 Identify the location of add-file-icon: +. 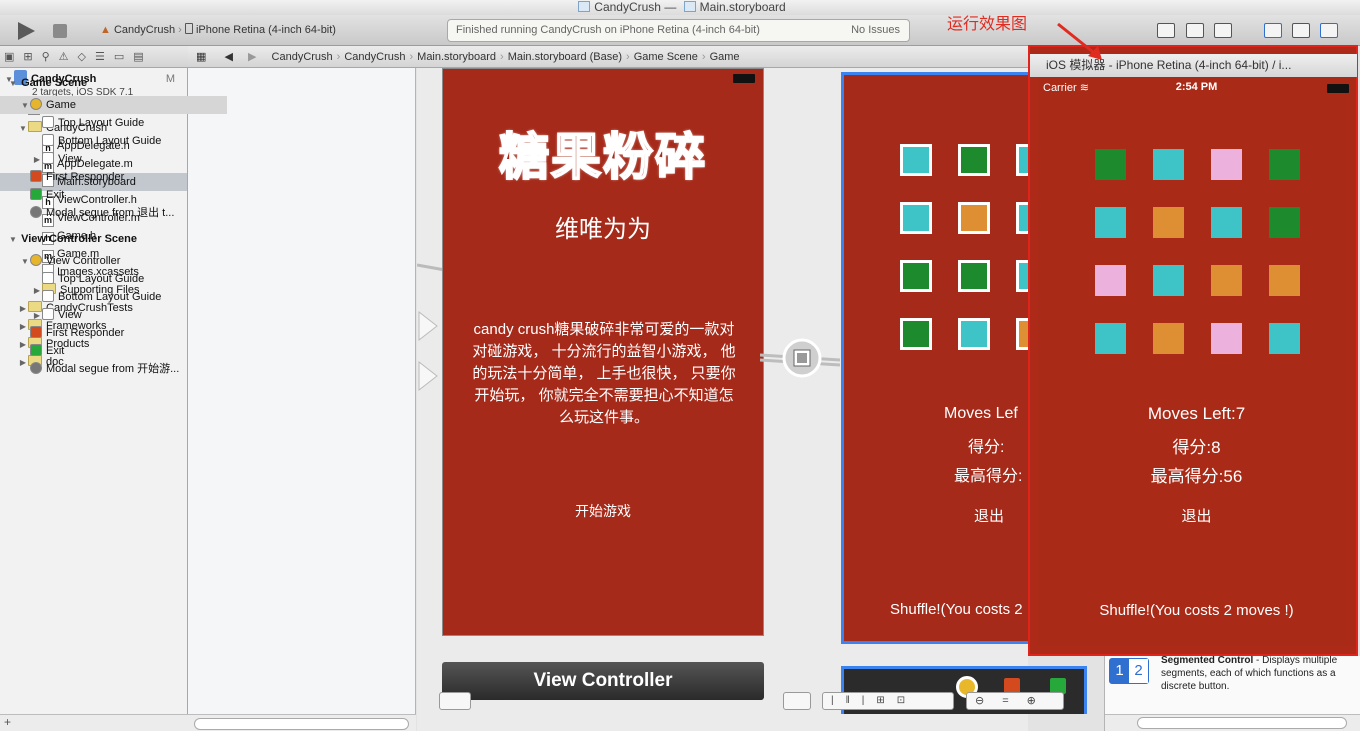
(7, 722).